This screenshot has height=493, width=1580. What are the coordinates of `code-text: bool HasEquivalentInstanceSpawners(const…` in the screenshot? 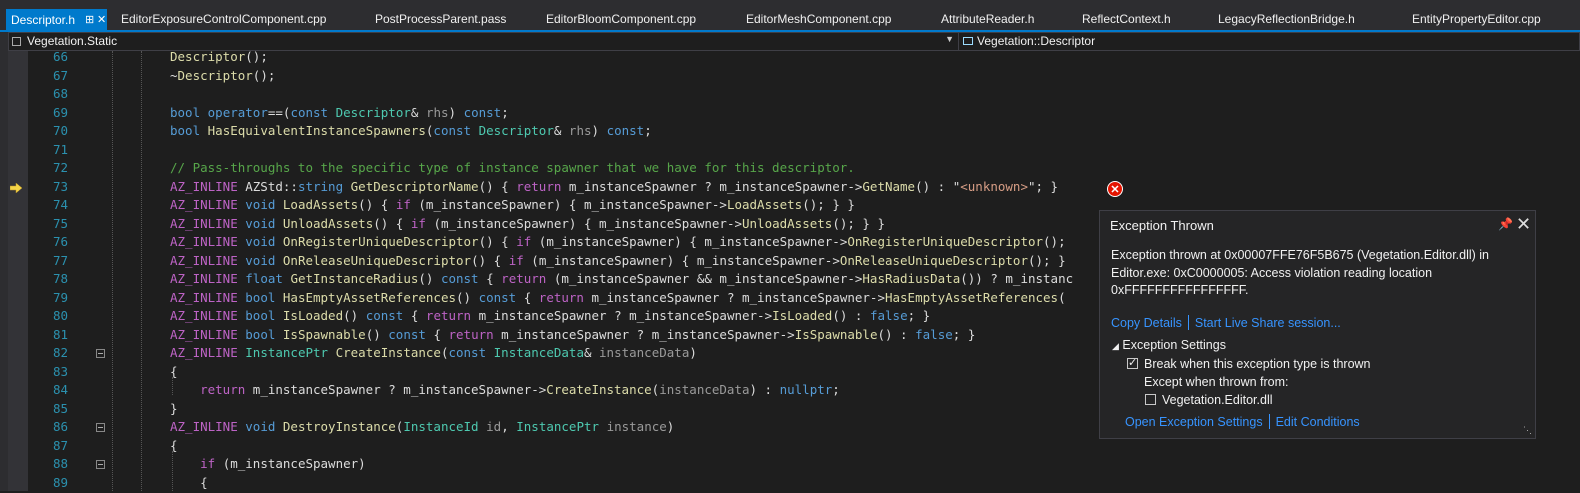 It's located at (411, 130).